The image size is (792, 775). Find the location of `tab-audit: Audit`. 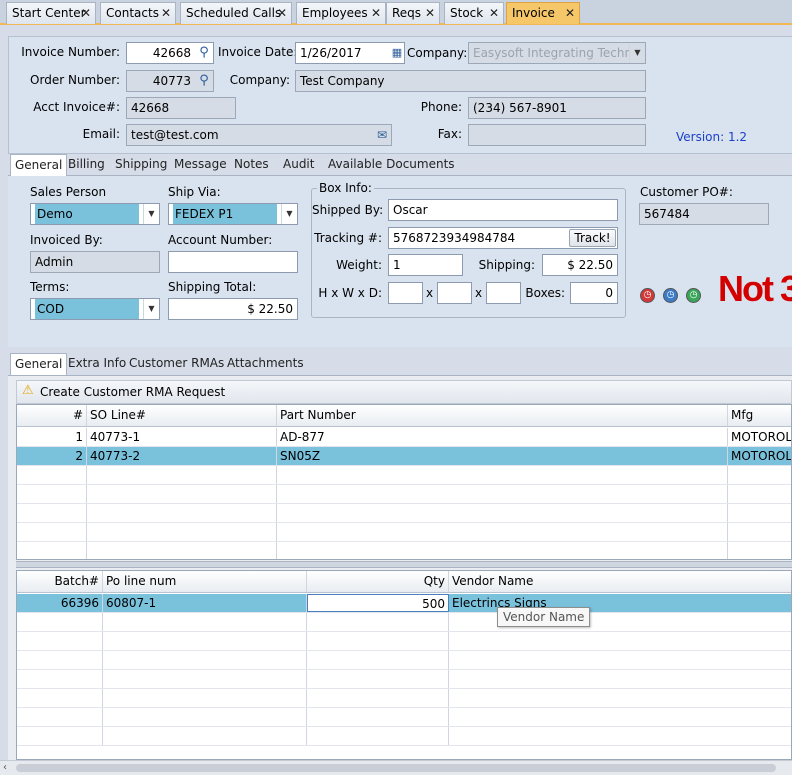

tab-audit: Audit is located at coordinates (298, 165).